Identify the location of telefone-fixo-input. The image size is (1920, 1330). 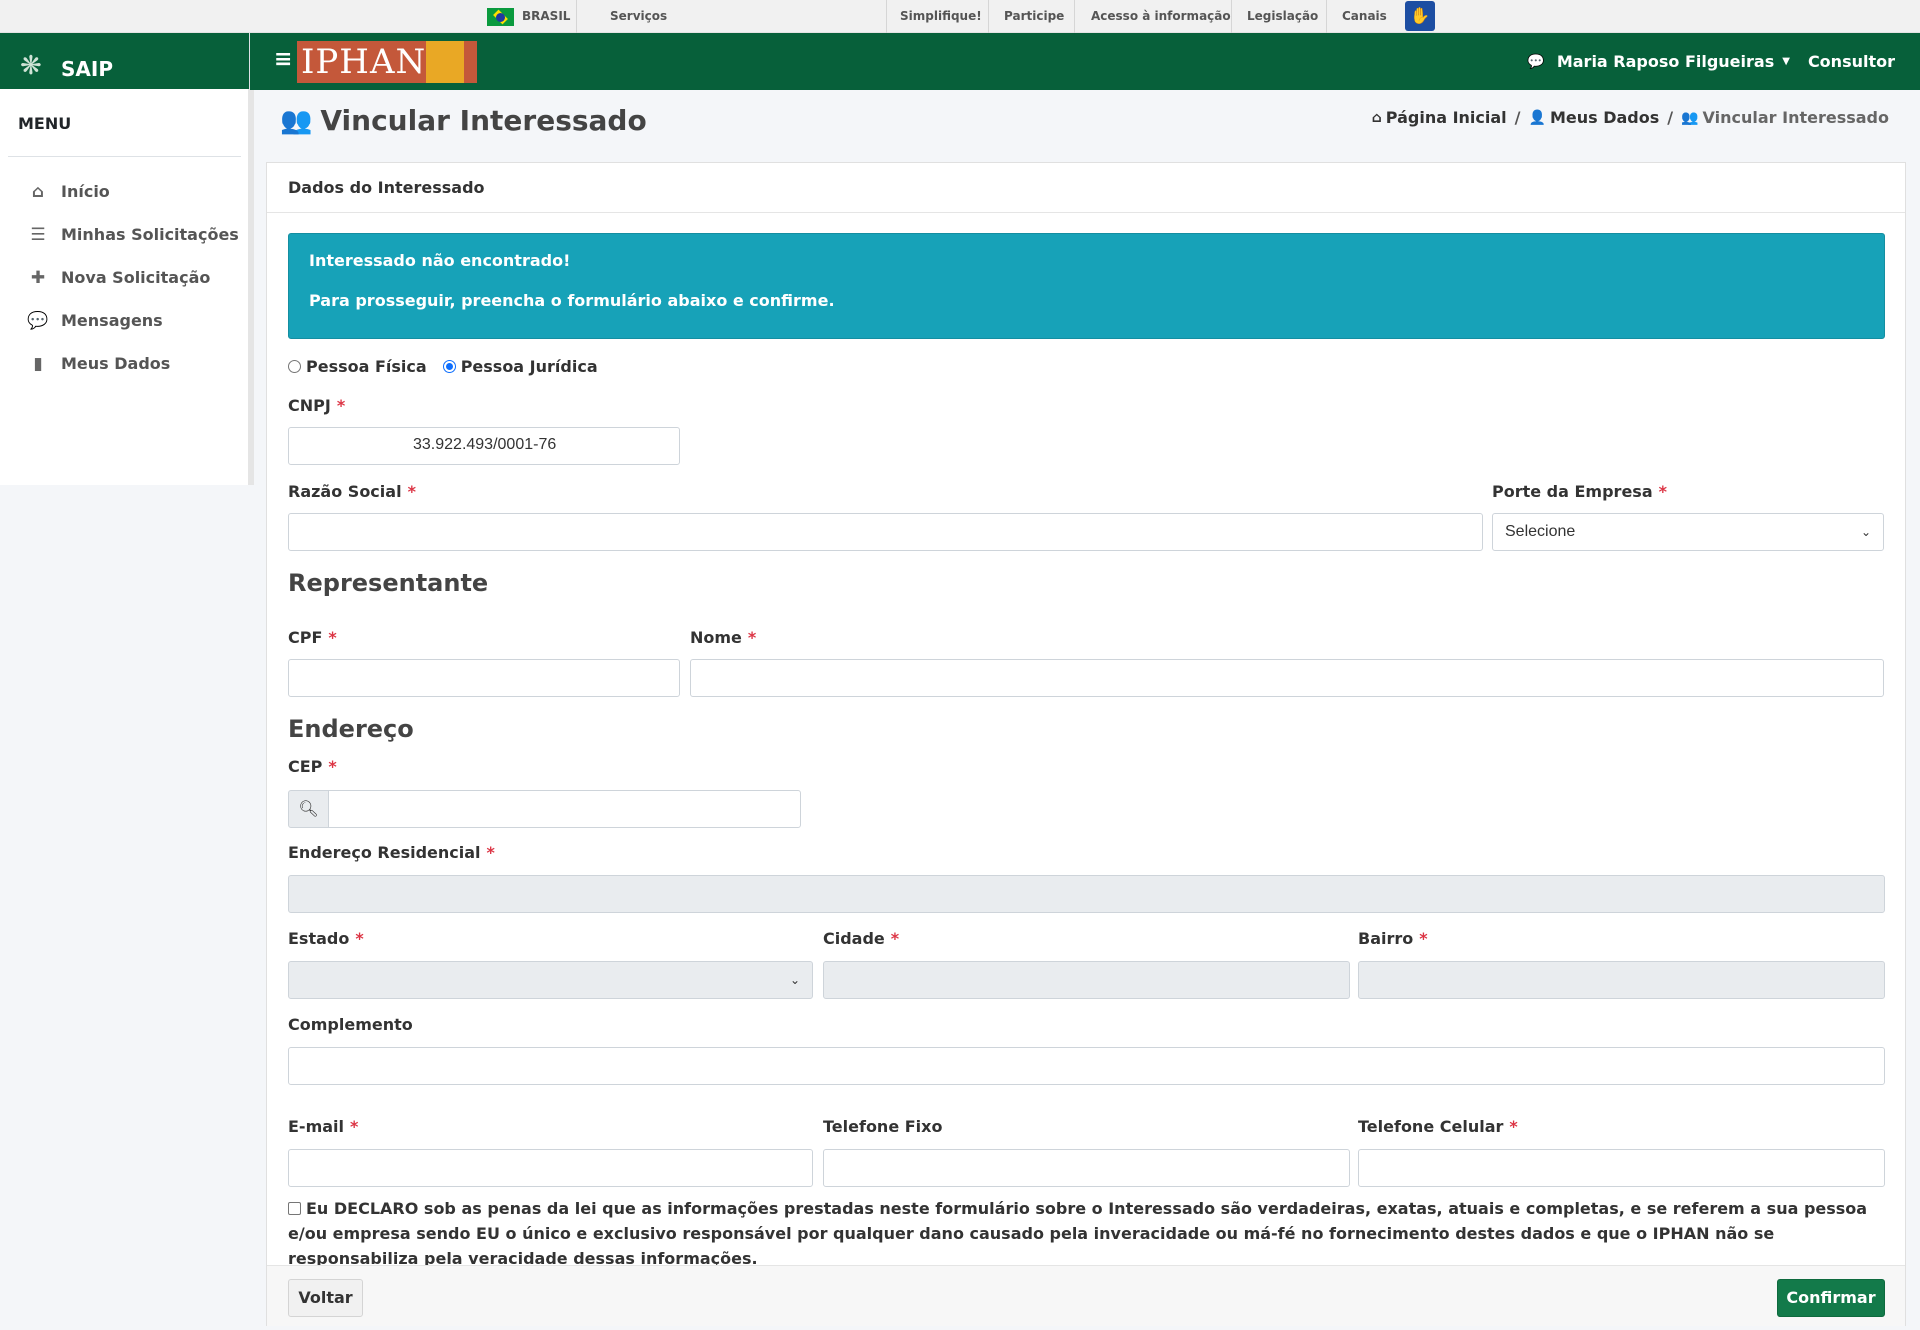
(1086, 1168).